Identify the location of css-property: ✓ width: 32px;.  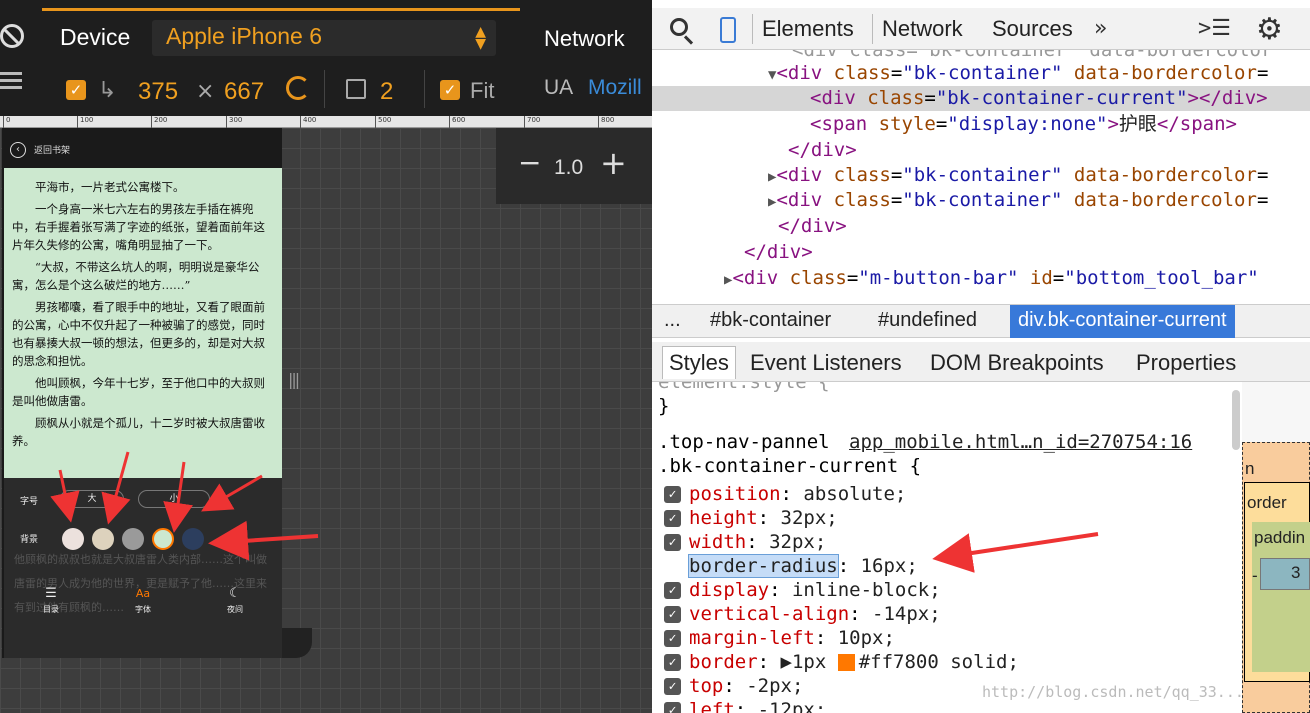
(745, 542).